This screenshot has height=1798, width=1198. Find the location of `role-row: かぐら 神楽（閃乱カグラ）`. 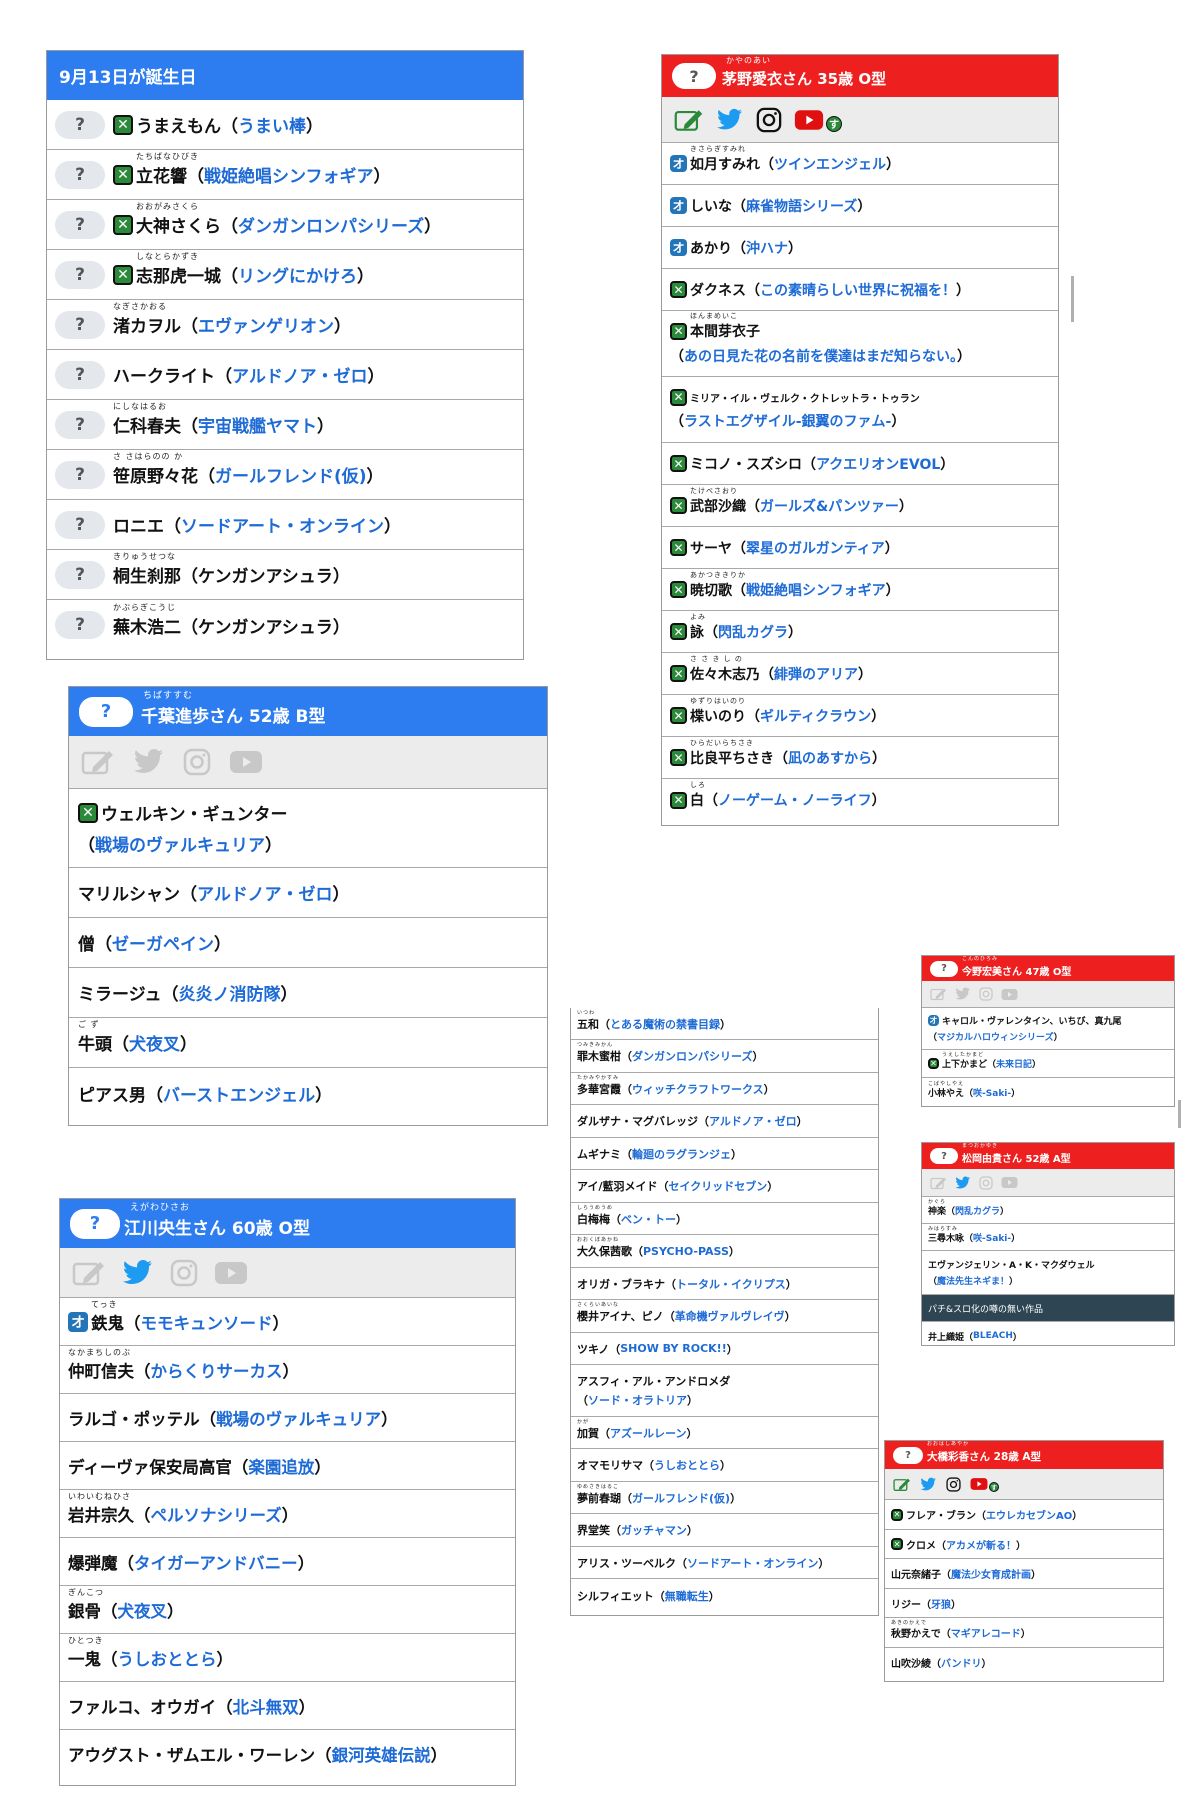

role-row: かぐら 神楽（閃乱カグラ） is located at coordinates (1048, 1210).